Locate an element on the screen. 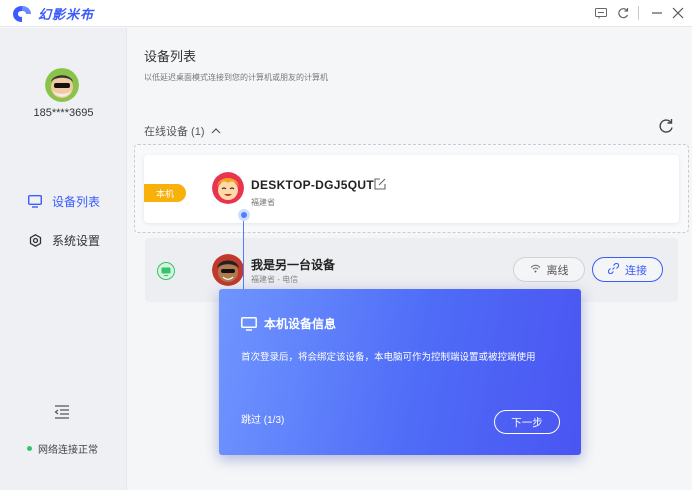  device-location: 福建省 is located at coordinates (263, 202).